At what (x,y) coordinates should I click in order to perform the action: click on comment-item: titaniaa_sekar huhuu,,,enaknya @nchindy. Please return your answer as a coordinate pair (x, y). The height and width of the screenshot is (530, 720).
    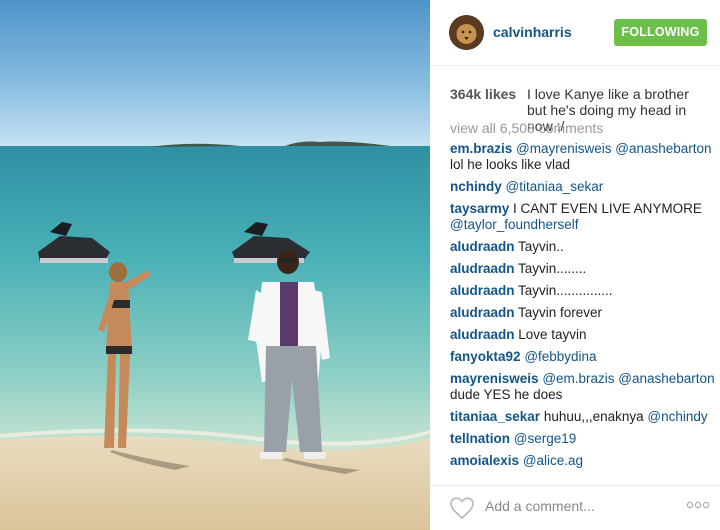
    Looking at the image, I should click on (584, 417).